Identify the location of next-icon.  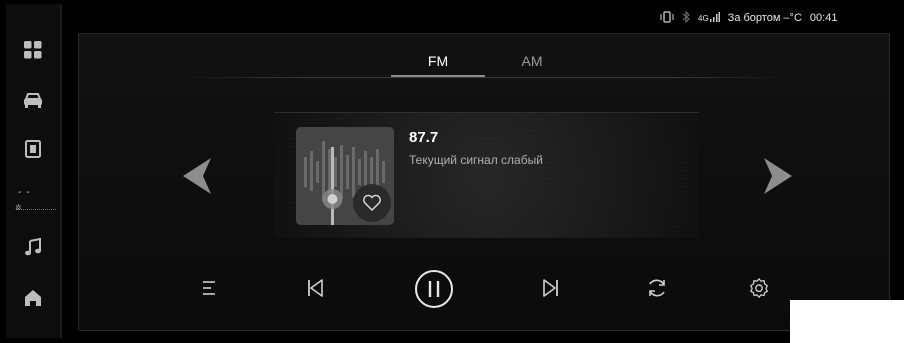
(550, 288).